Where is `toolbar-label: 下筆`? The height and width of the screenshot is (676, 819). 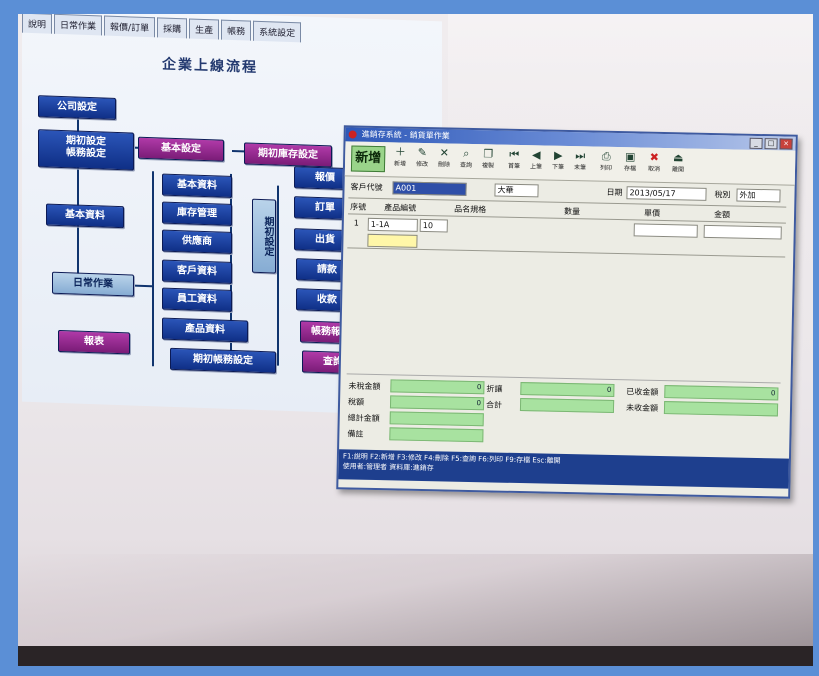
toolbar-label: 下筆 is located at coordinates (558, 167).